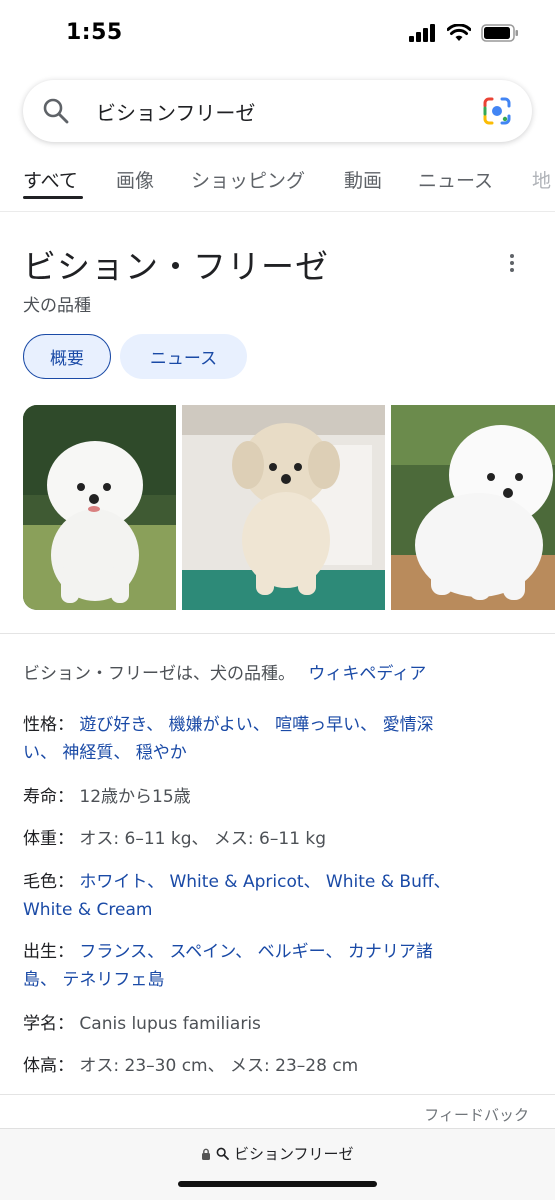 This screenshot has width=555, height=1200. Describe the element at coordinates (135, 797) in the screenshot. I see `fact-lifespan-value: 12歳から15歳` at that location.